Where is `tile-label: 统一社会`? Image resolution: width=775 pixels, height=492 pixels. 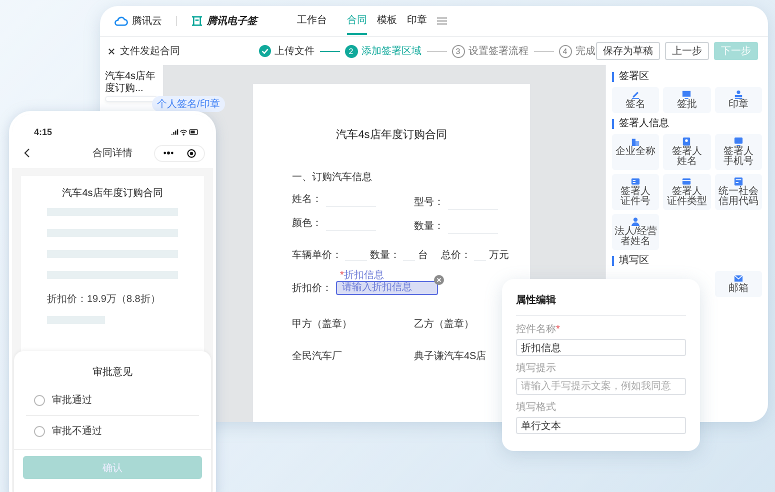 tile-label: 统一社会 is located at coordinates (738, 192).